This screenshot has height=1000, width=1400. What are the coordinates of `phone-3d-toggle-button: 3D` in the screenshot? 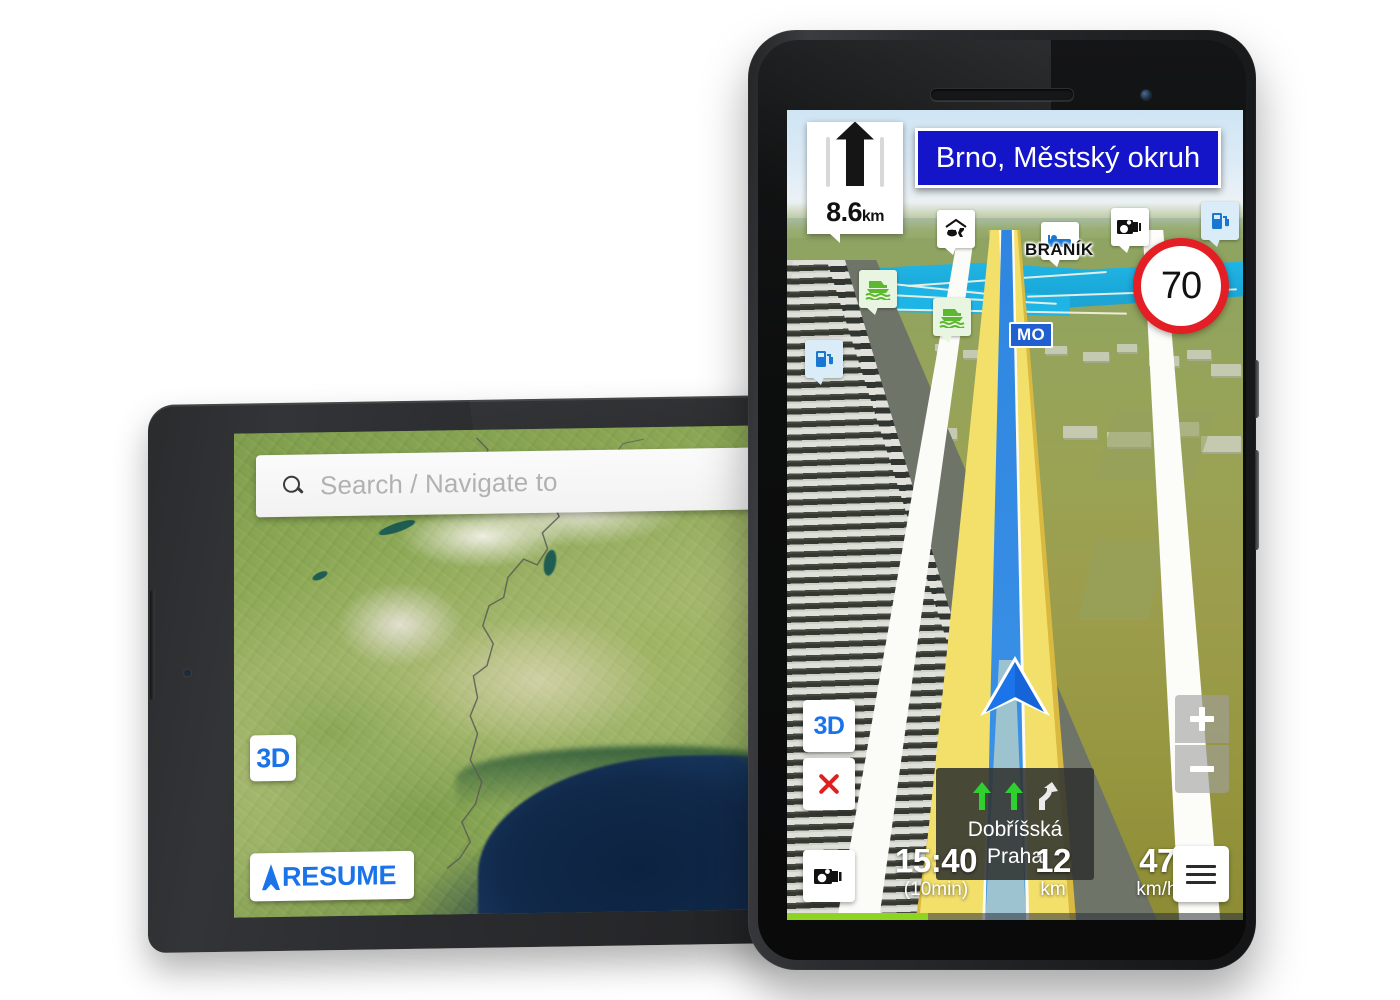 It's located at (829, 726).